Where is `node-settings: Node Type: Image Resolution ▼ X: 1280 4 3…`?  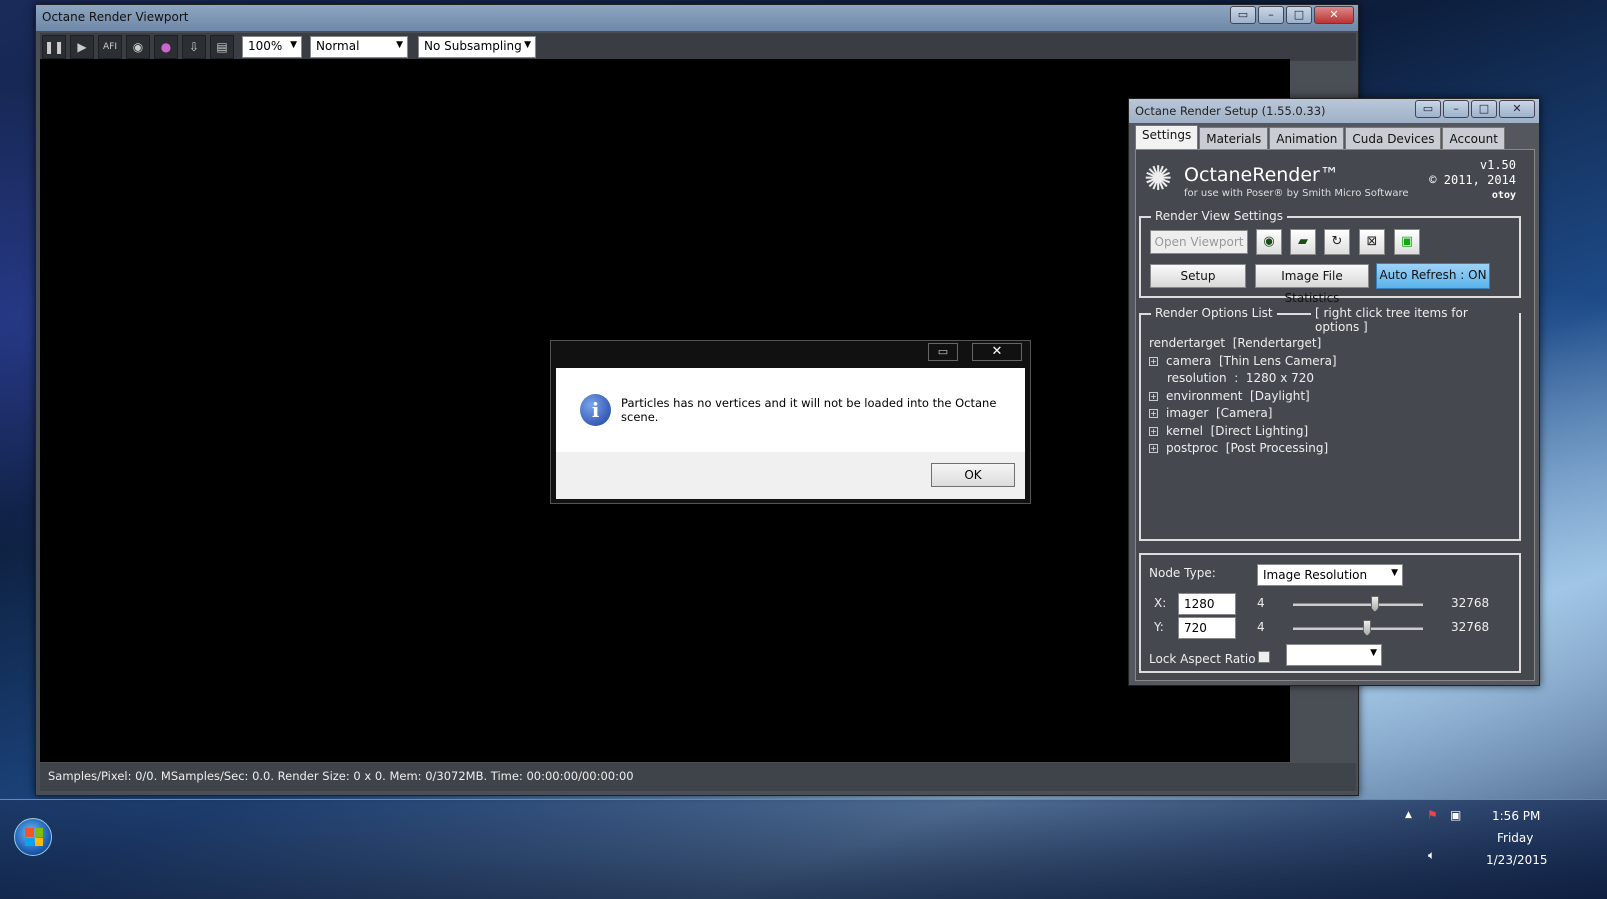
node-settings: Node Type: Image Resolution ▼ X: 1280 4 3… is located at coordinates (1330, 613).